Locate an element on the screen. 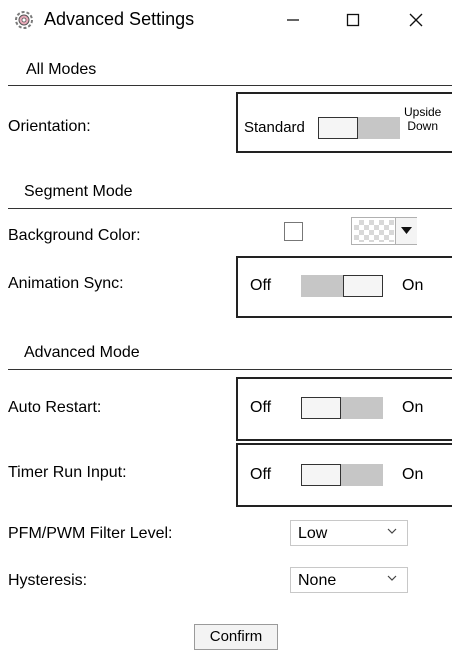 Image resolution: width=452 pixels, height=652 pixels. background-color-picker is located at coordinates (384, 231).